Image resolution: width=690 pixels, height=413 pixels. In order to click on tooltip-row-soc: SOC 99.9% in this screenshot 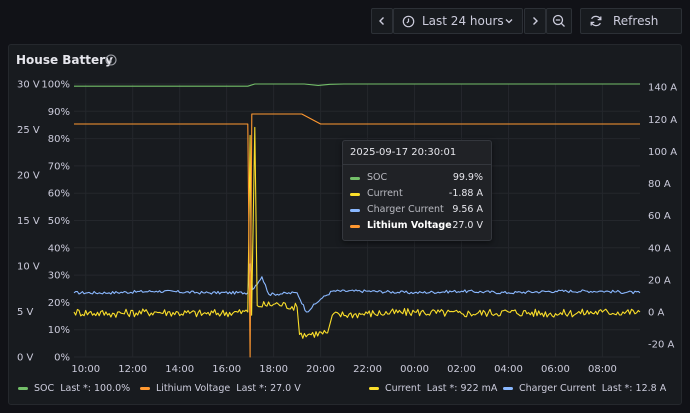, I will do `click(417, 178)`.